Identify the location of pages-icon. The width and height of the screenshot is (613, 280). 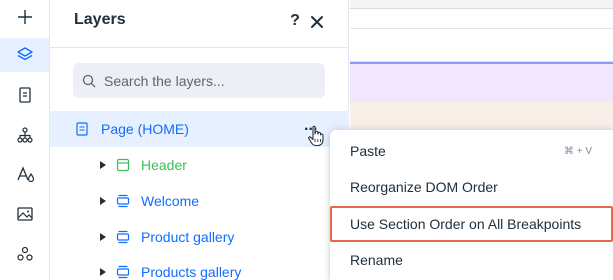
(25, 95).